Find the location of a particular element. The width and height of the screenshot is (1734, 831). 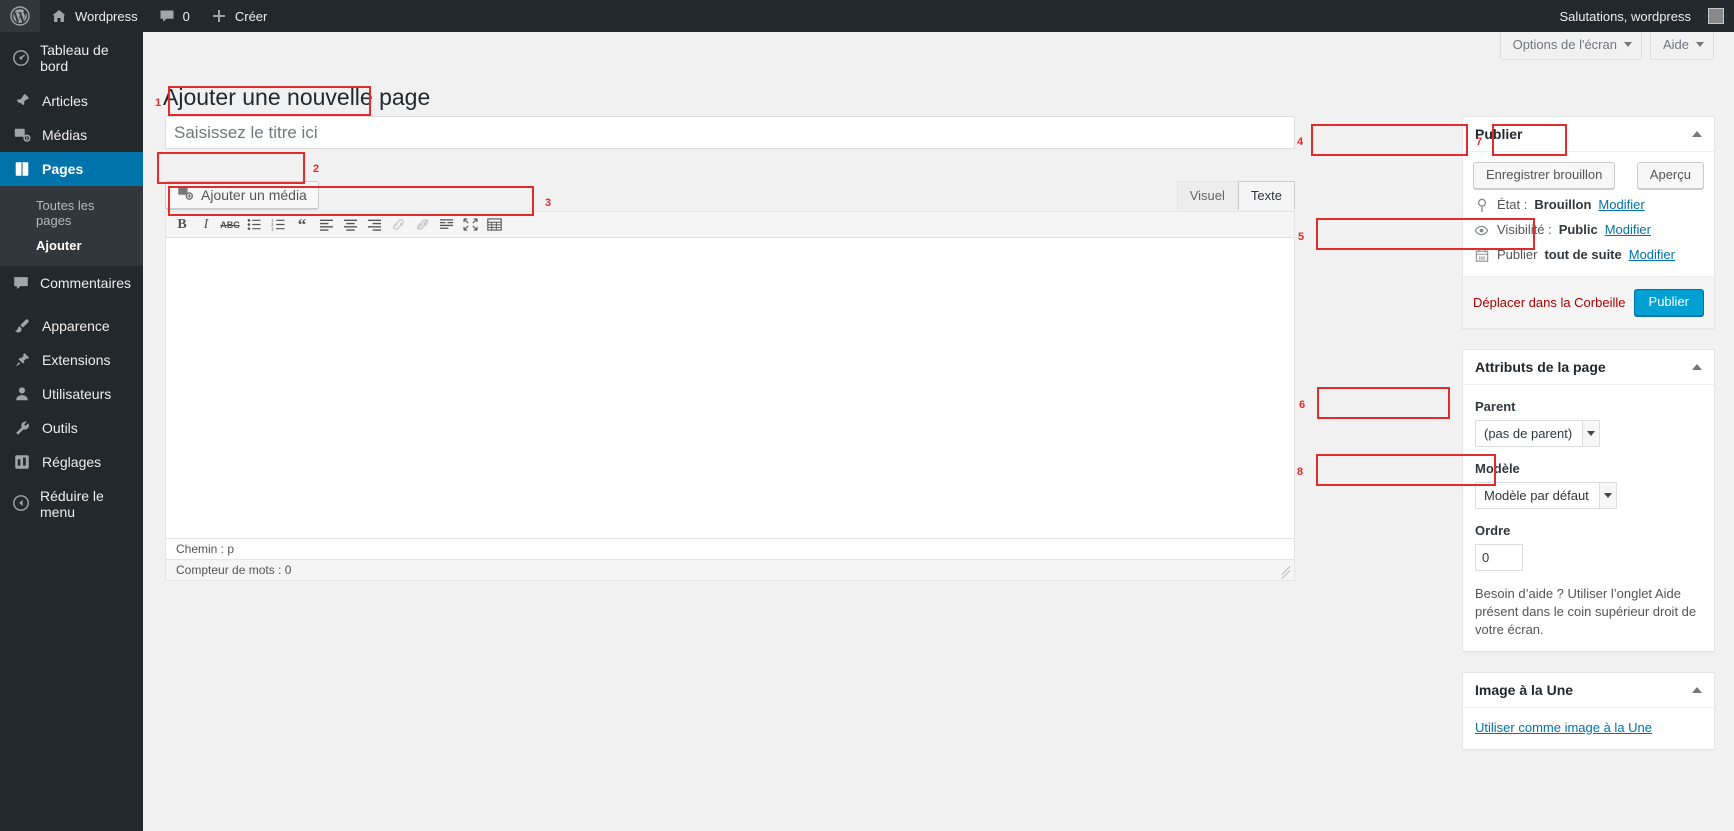

parent-select: (pas de parent) is located at coordinates (1538, 433).